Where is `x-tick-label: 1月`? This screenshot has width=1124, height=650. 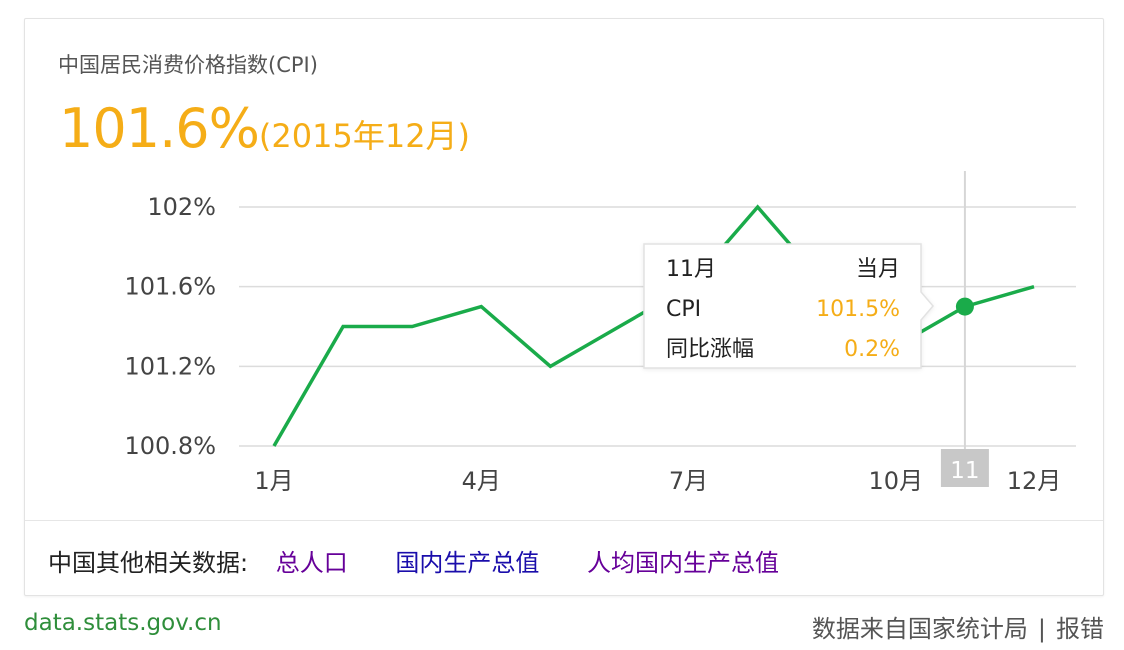 x-tick-label: 1月 is located at coordinates (273, 481).